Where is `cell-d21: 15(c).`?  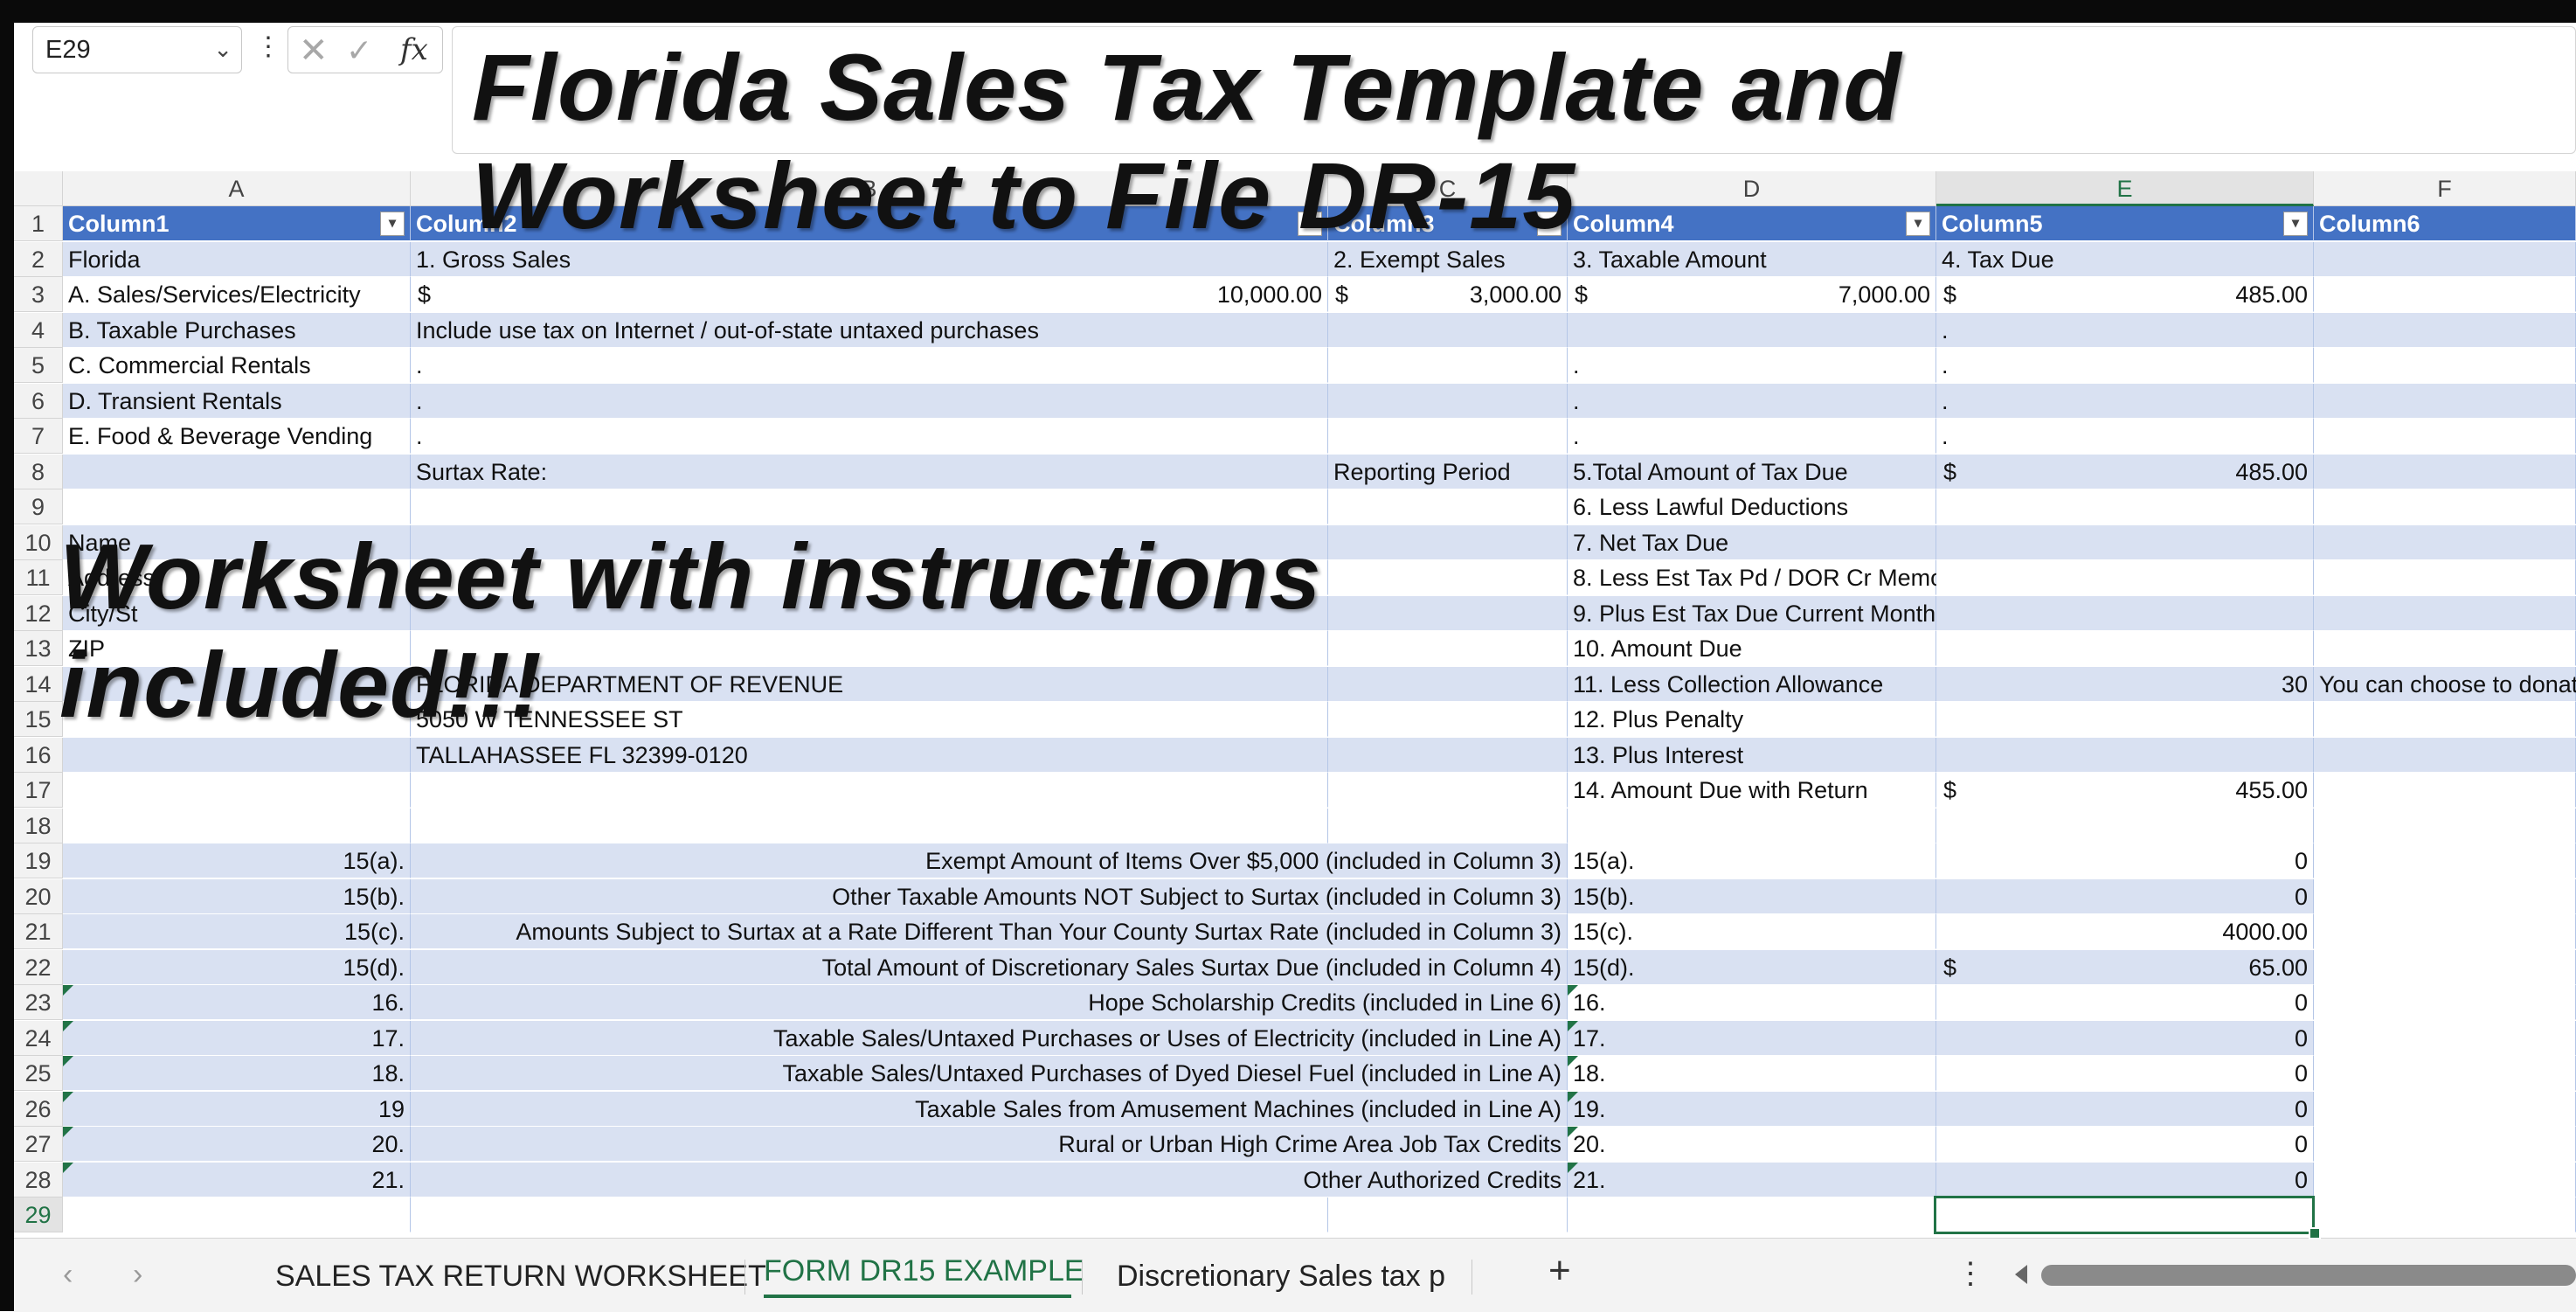
cell-d21: 15(c). is located at coordinates (1752, 932).